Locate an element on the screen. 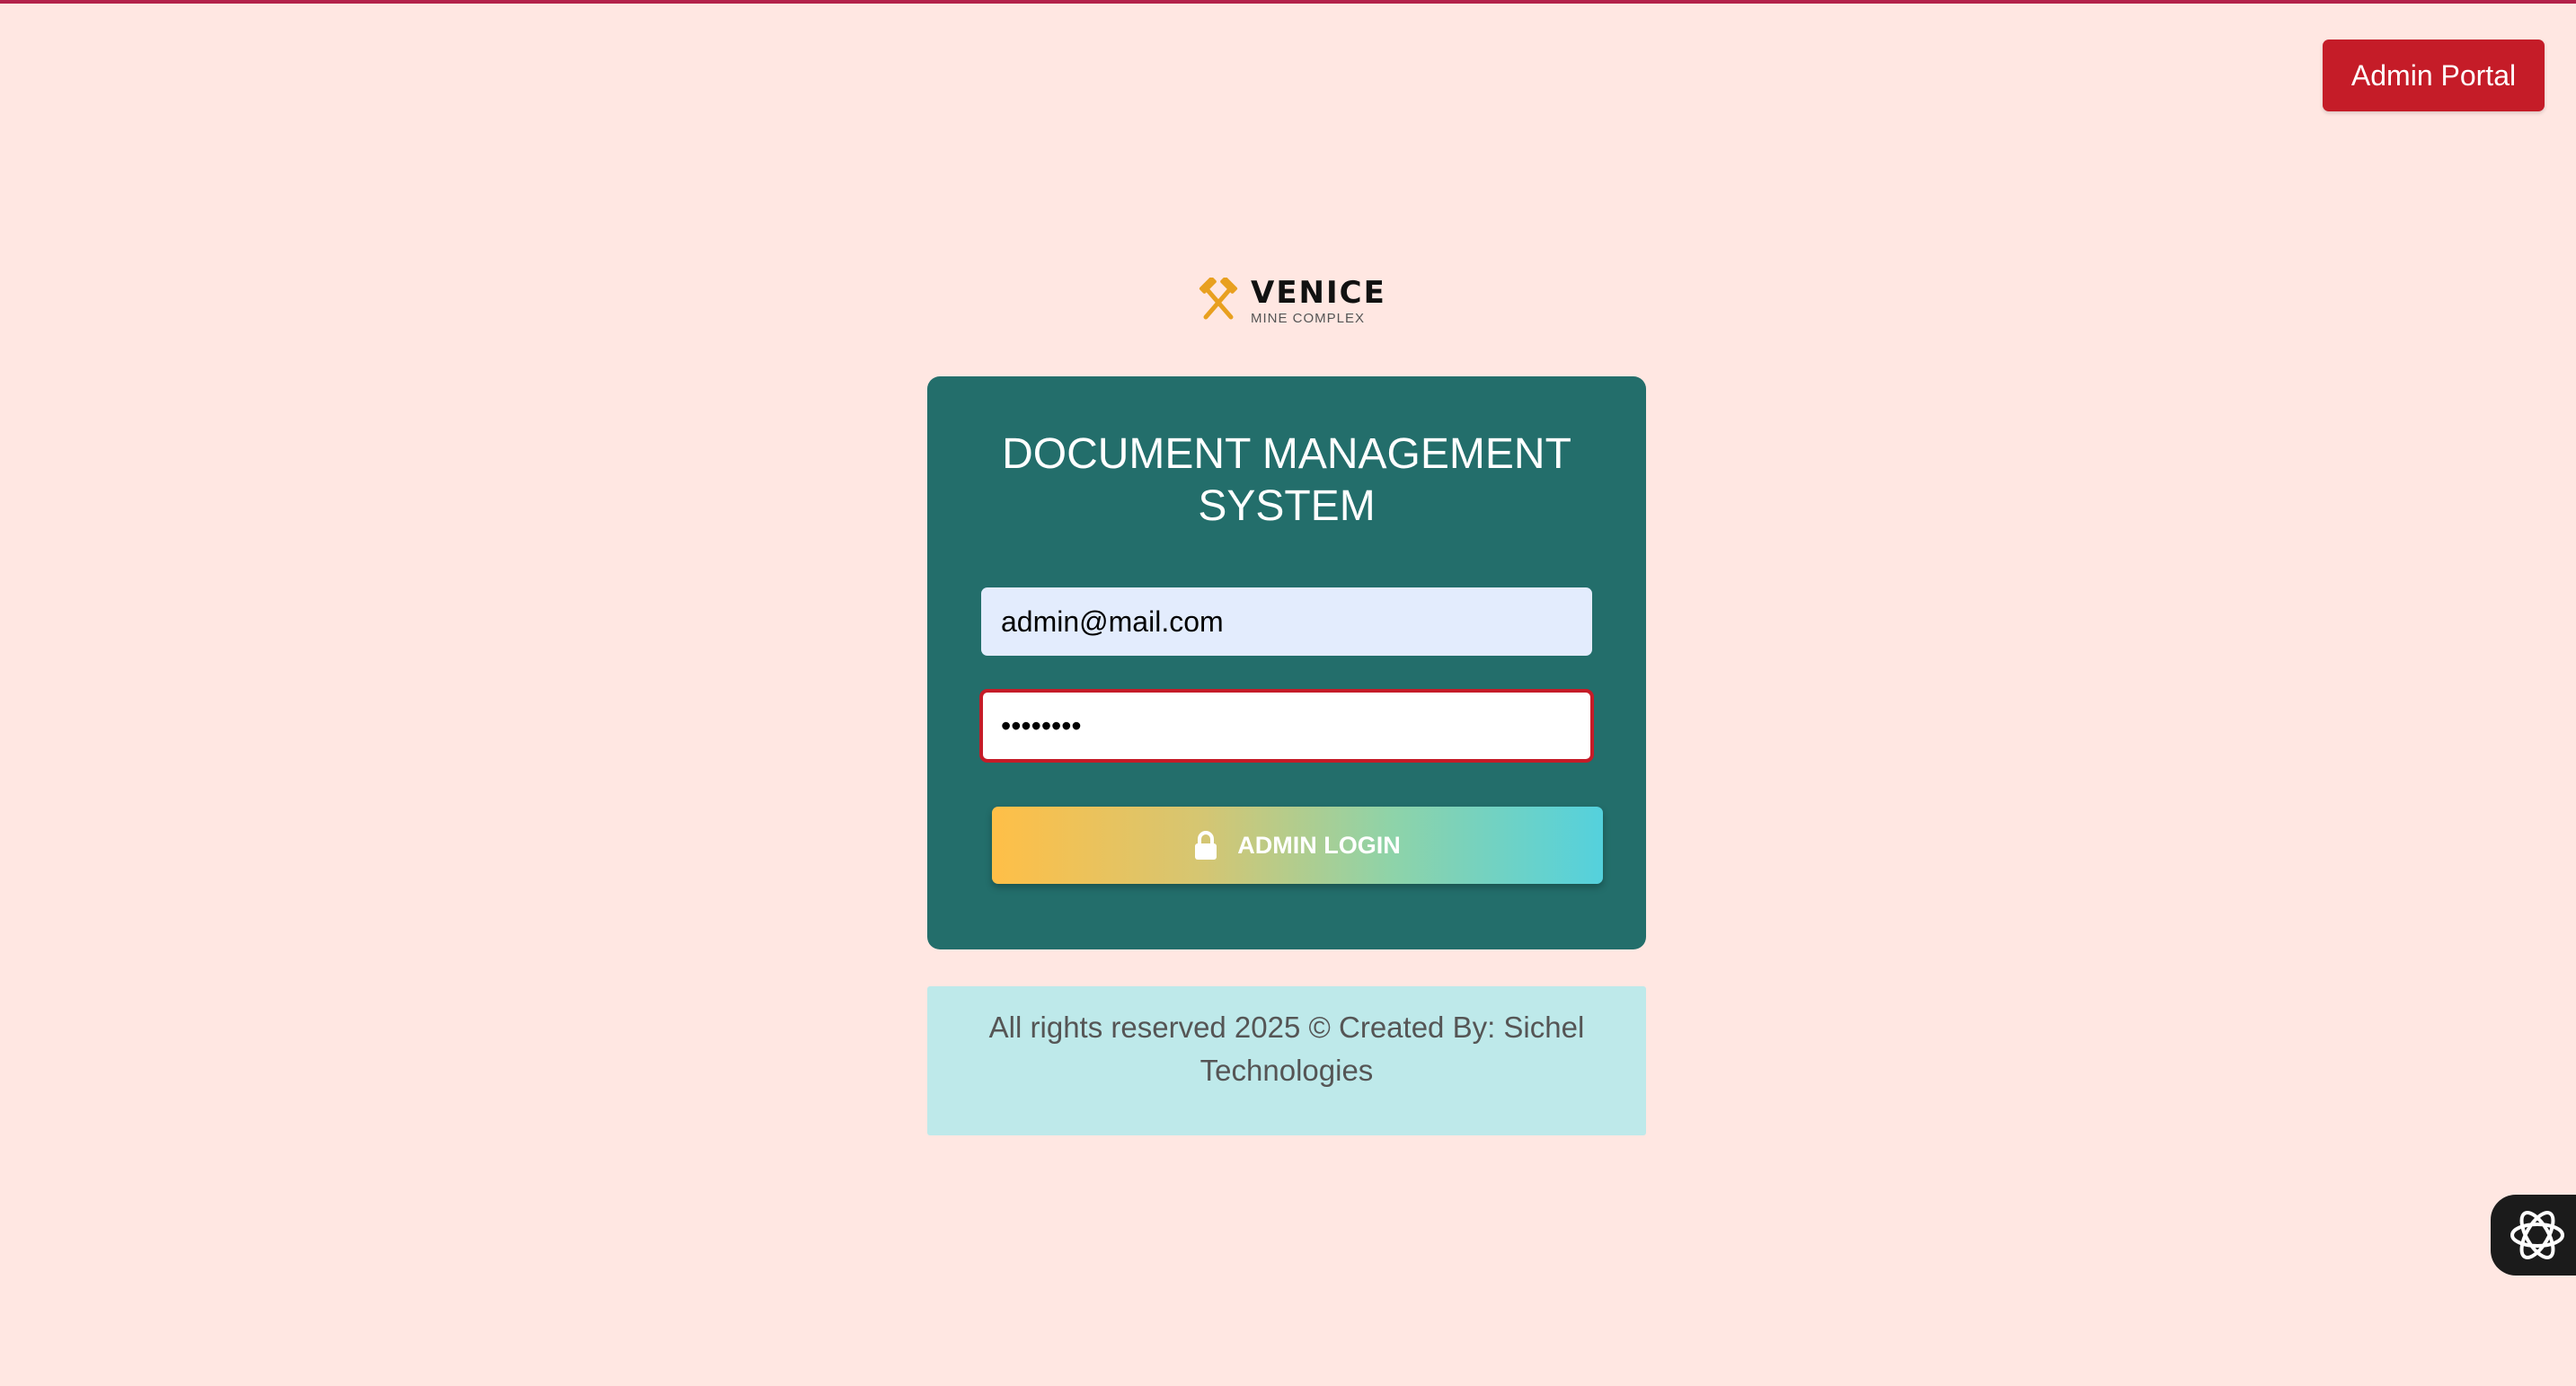 The height and width of the screenshot is (1386, 2576). admin-login-button: ADMIN LOGIN is located at coordinates (1297, 845).